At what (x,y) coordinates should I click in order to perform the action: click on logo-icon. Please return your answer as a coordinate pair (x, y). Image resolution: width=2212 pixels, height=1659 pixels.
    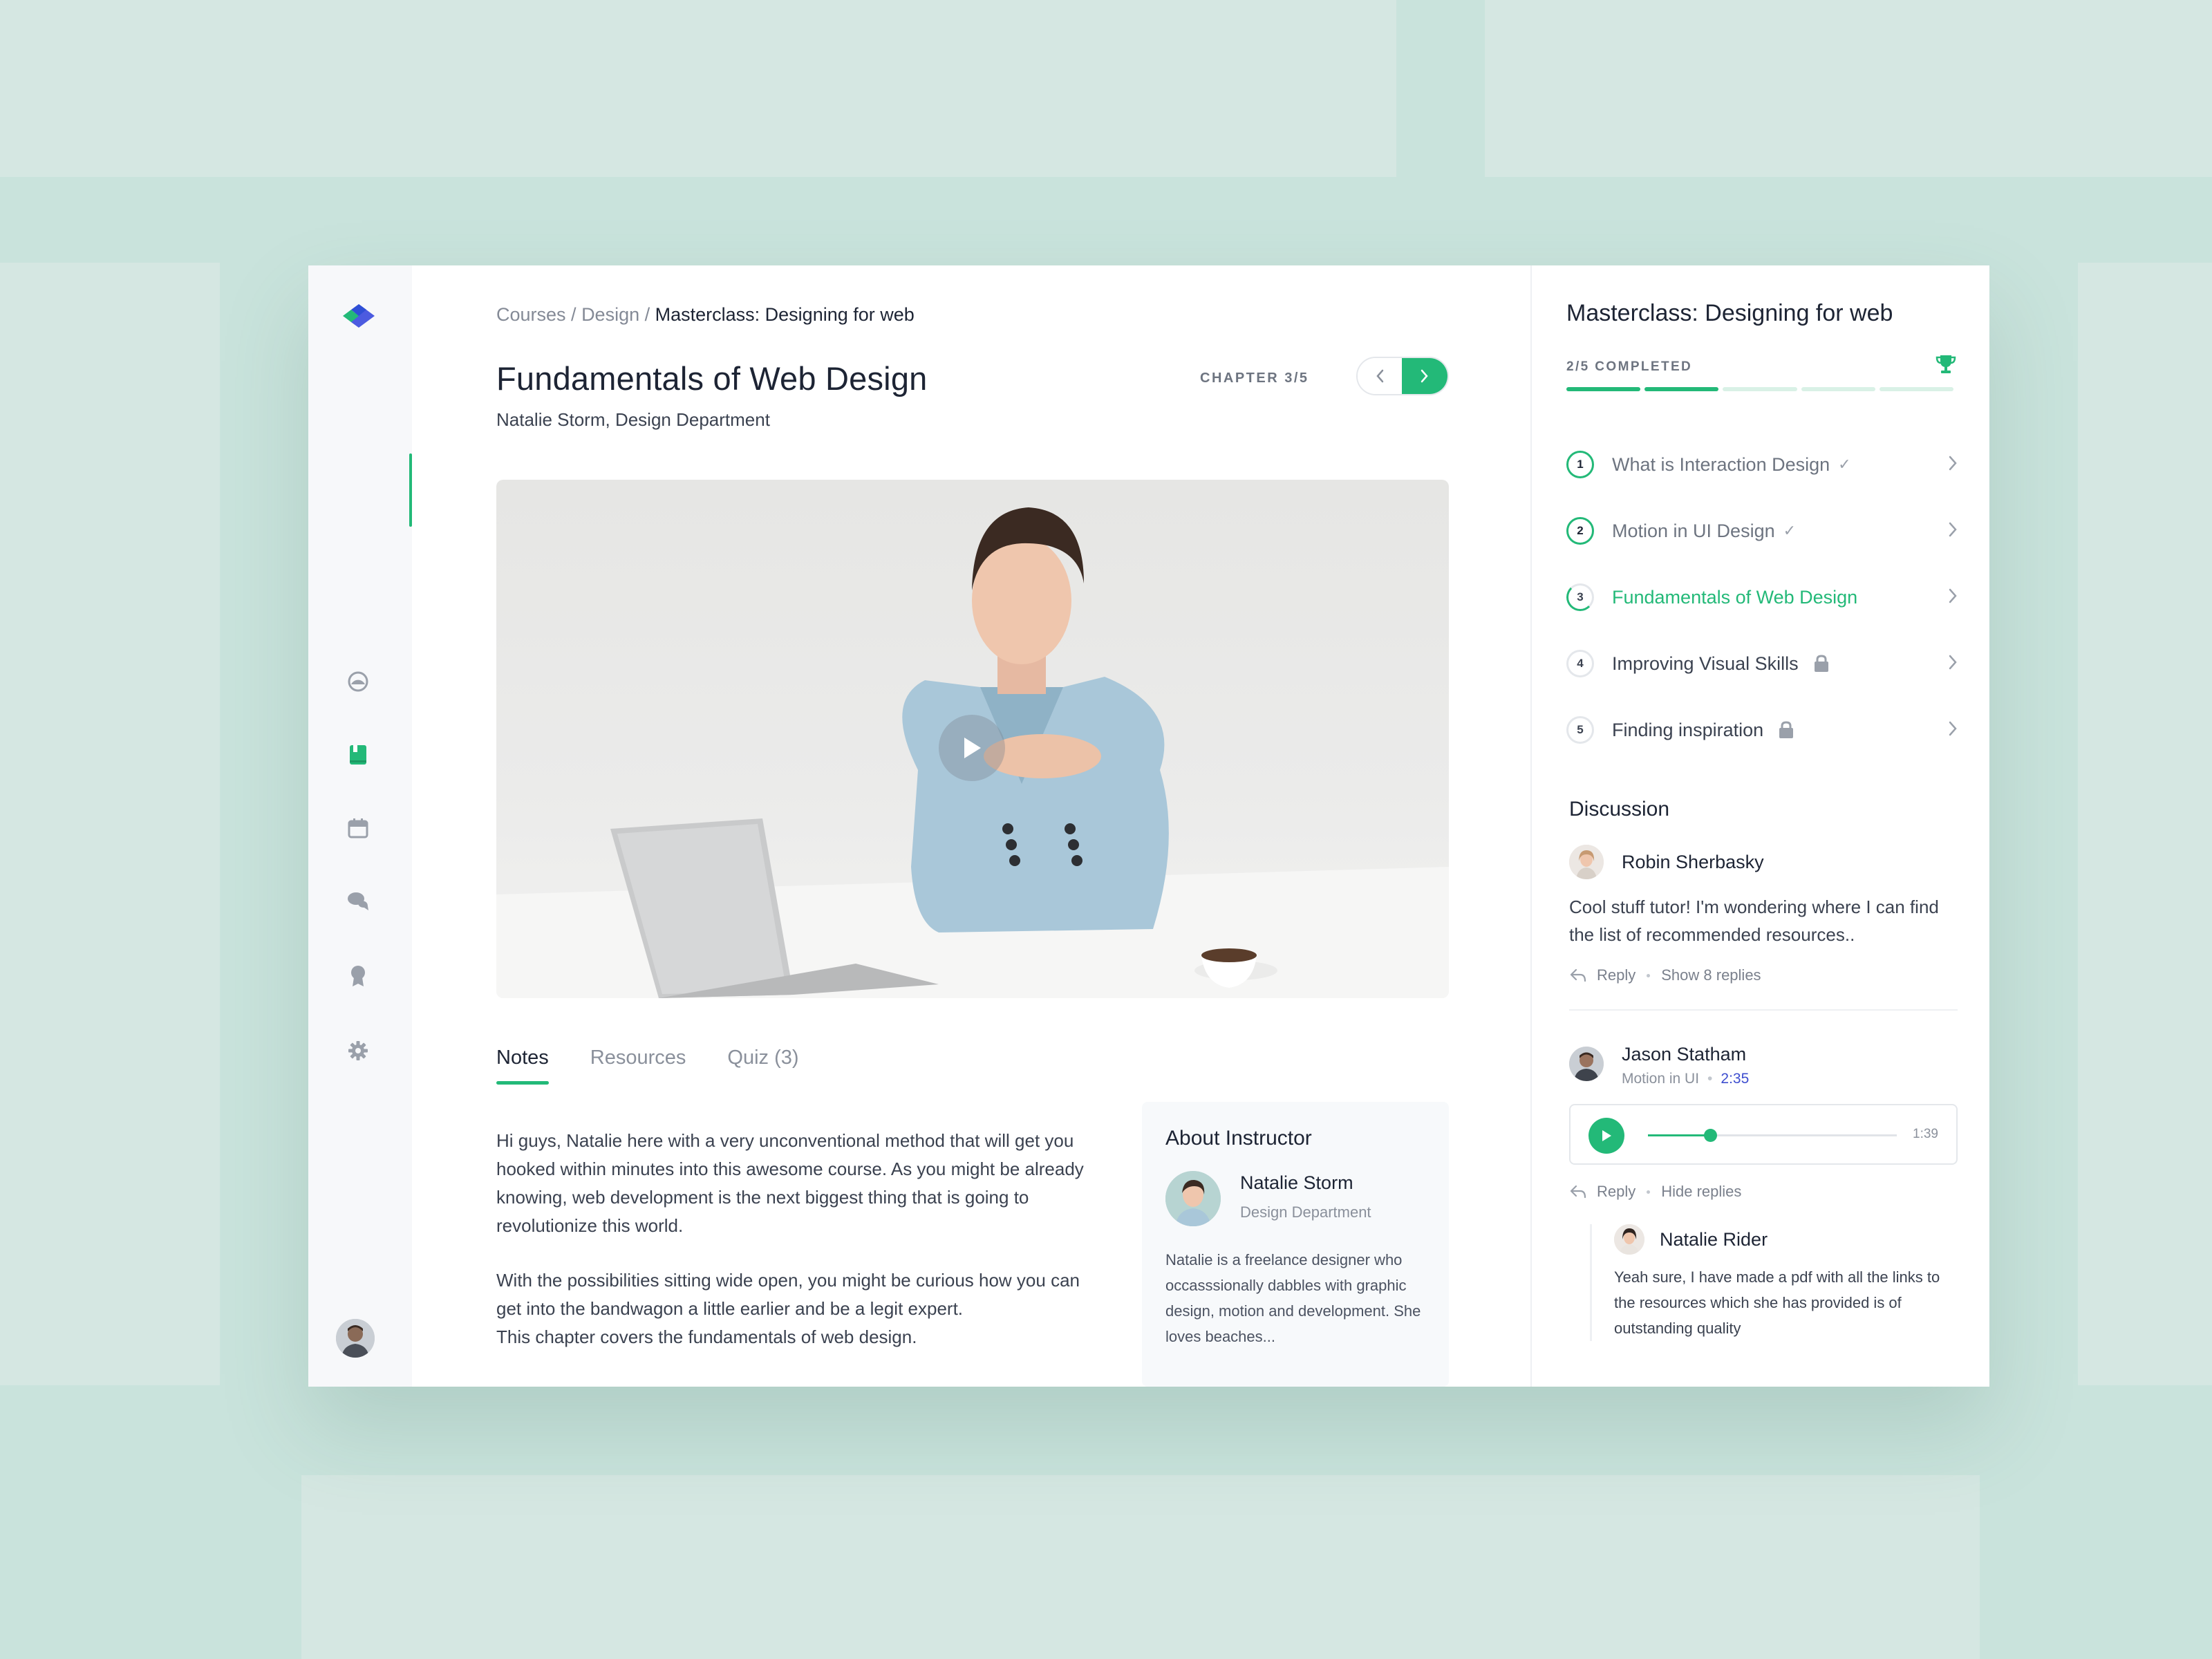
    Looking at the image, I should click on (359, 316).